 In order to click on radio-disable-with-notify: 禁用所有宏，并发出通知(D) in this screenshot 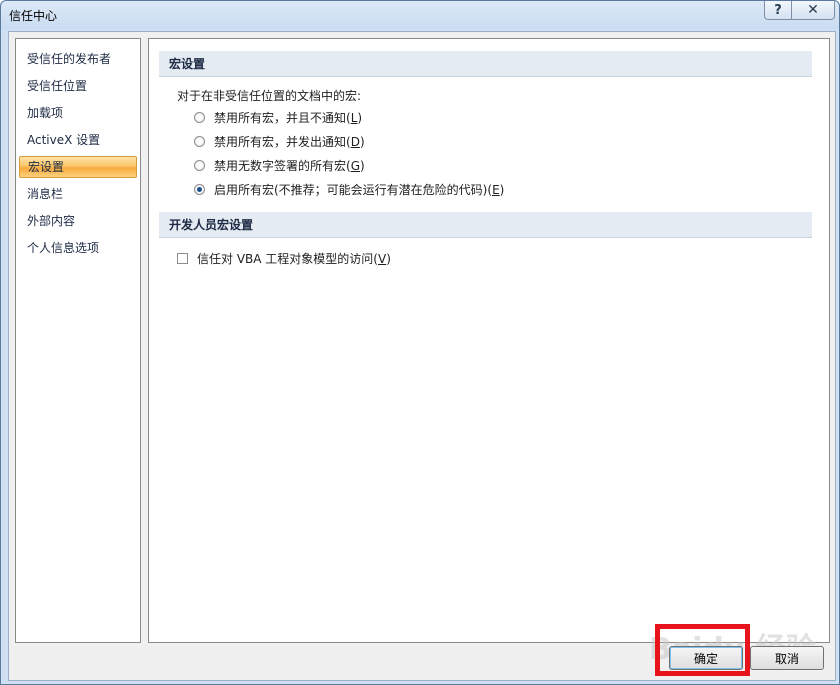, I will do `click(279, 141)`.